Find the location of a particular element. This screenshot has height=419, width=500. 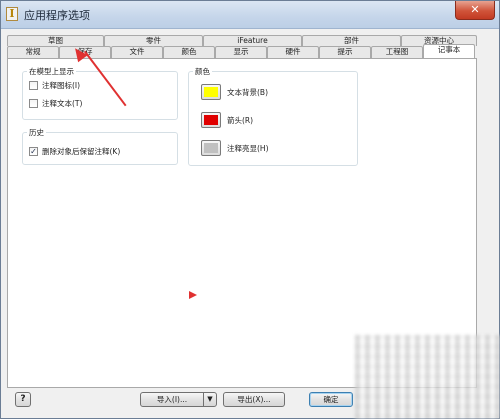

import-dropdown-button: ▼ is located at coordinates (210, 399).